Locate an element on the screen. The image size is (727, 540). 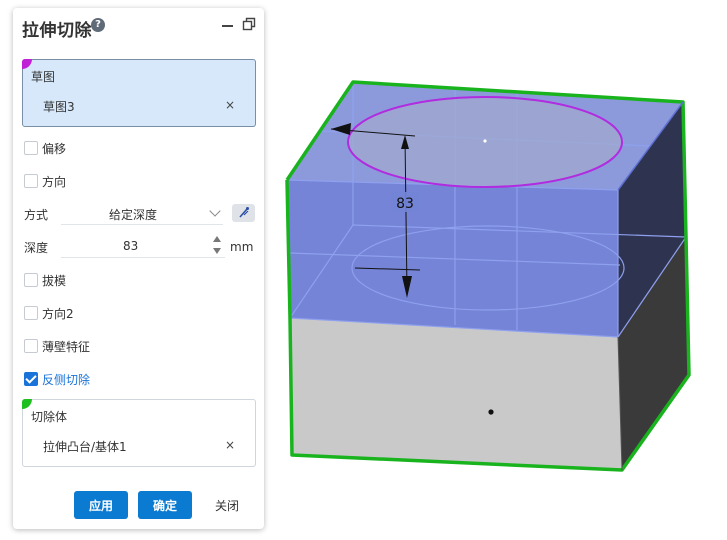
flip-side-label: 反侧切除 is located at coordinates (66, 380).